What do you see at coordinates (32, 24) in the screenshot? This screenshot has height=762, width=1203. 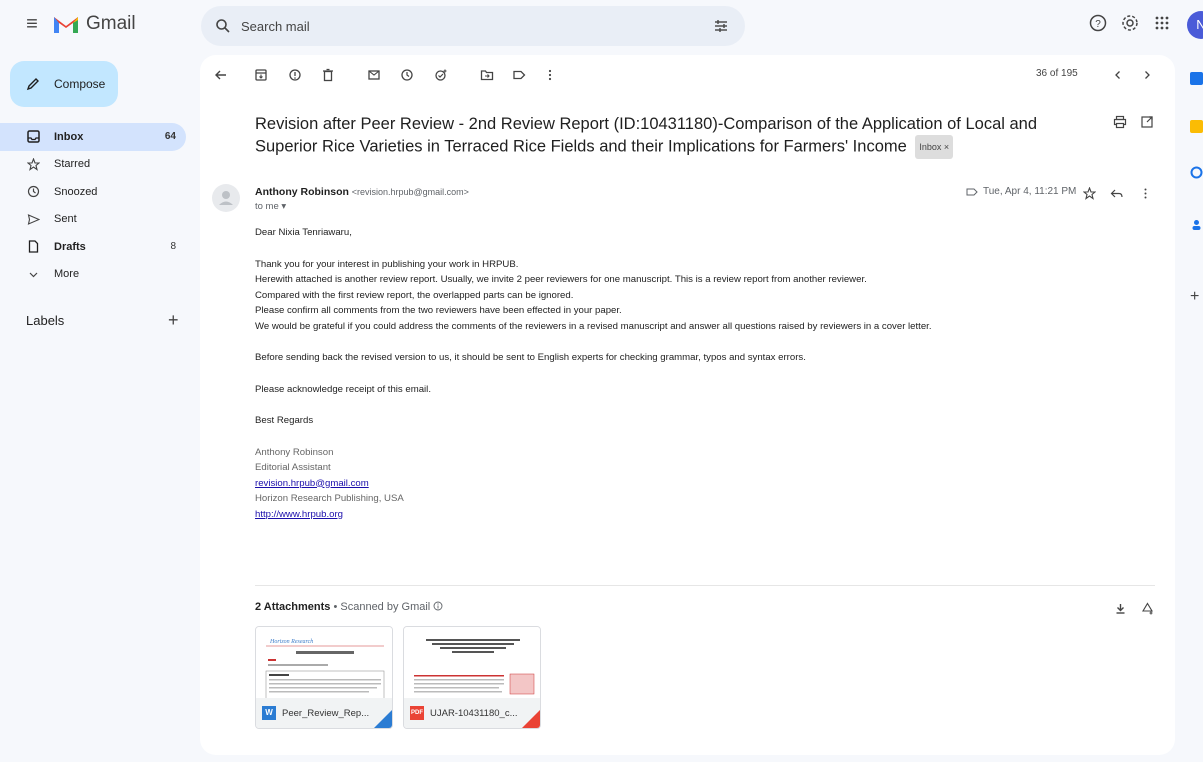 I see `main-menu-icon: ≡` at bounding box center [32, 24].